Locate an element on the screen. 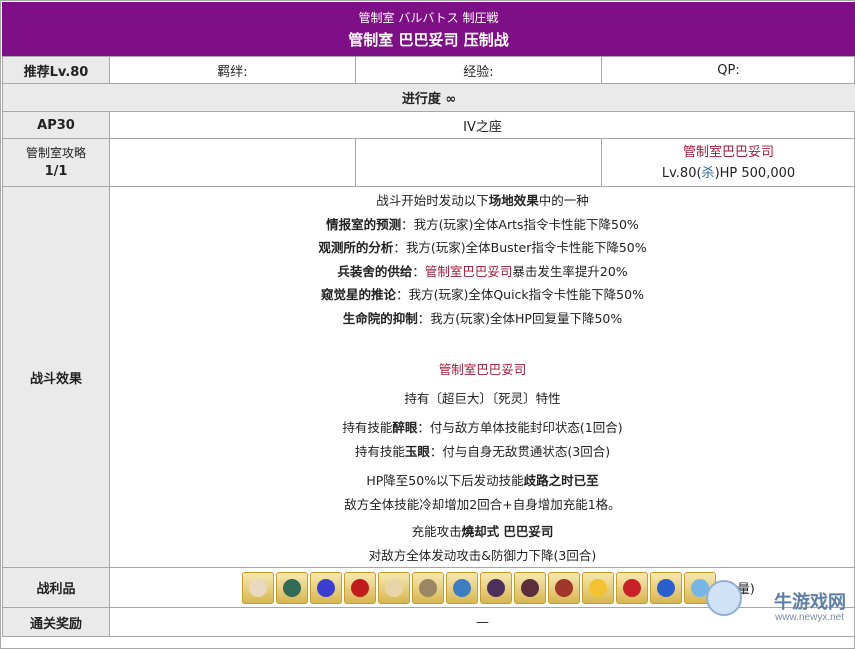 This screenshot has width=855, height=649. skill-desc: ：付与自身无敌贯通状态(3回合) is located at coordinates (520, 451).